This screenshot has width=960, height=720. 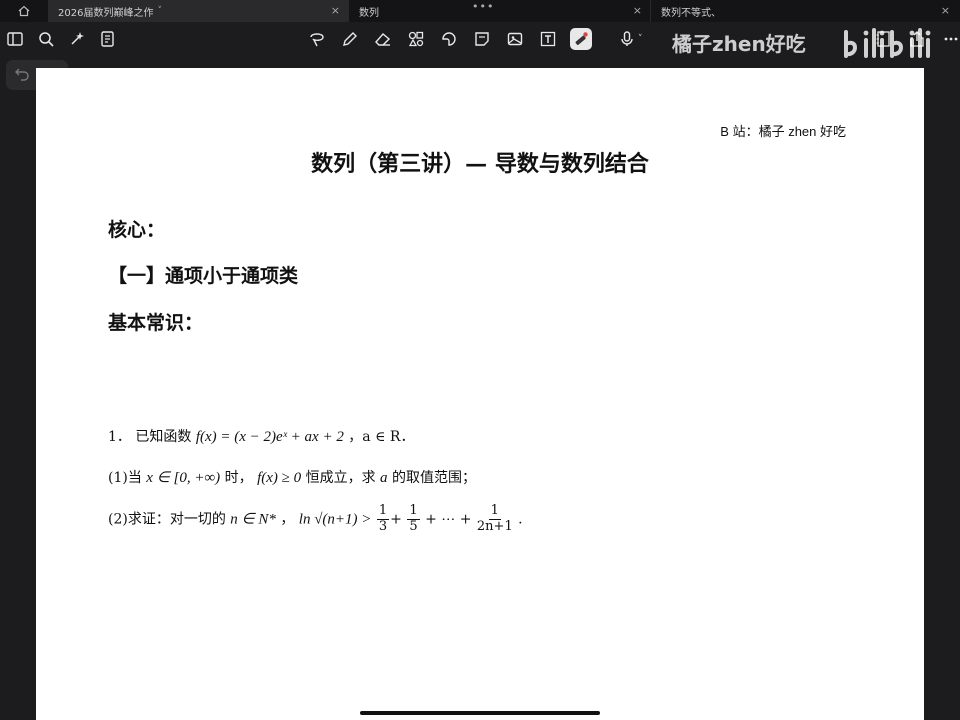 I want to click on page-title: 数列（第三讲）— 导数与数列结合, so click(x=480, y=164).